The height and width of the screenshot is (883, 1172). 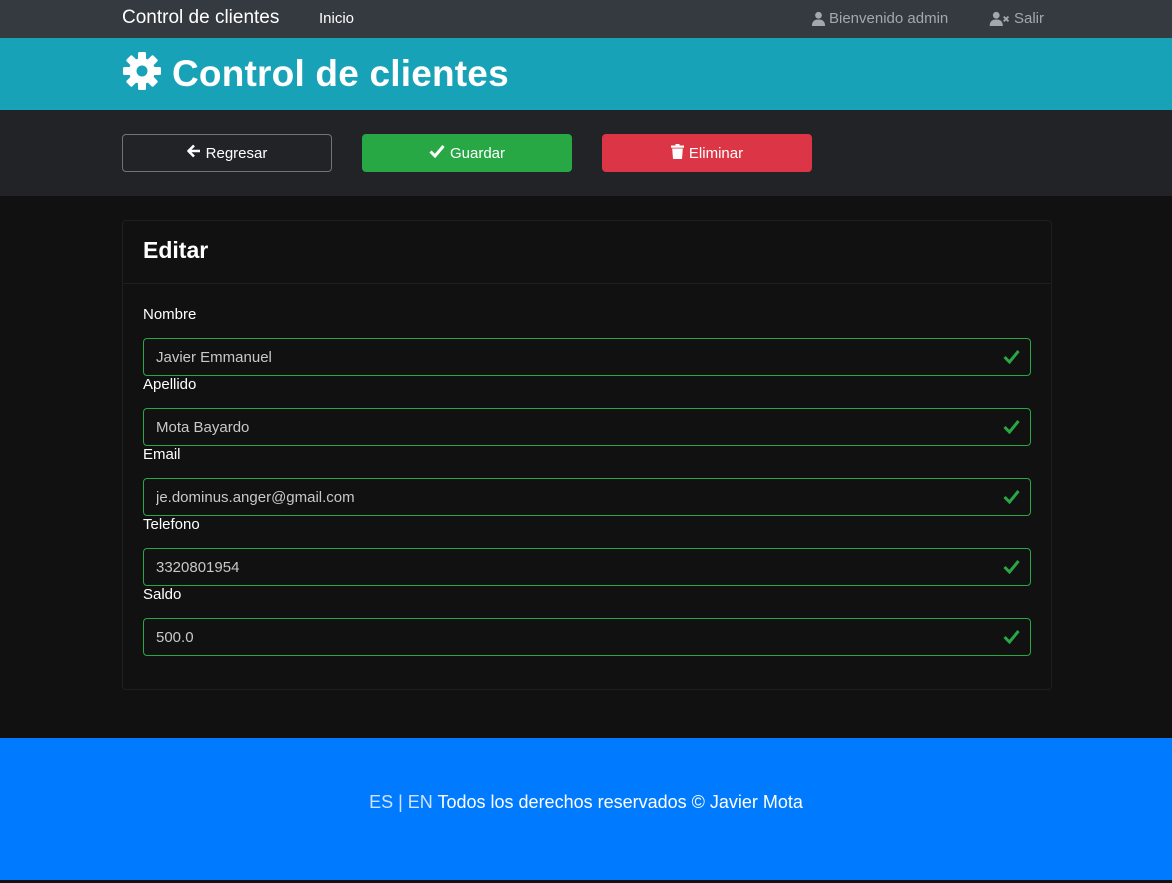 I want to click on nav-logout-label: Salir, so click(x=1029, y=18).